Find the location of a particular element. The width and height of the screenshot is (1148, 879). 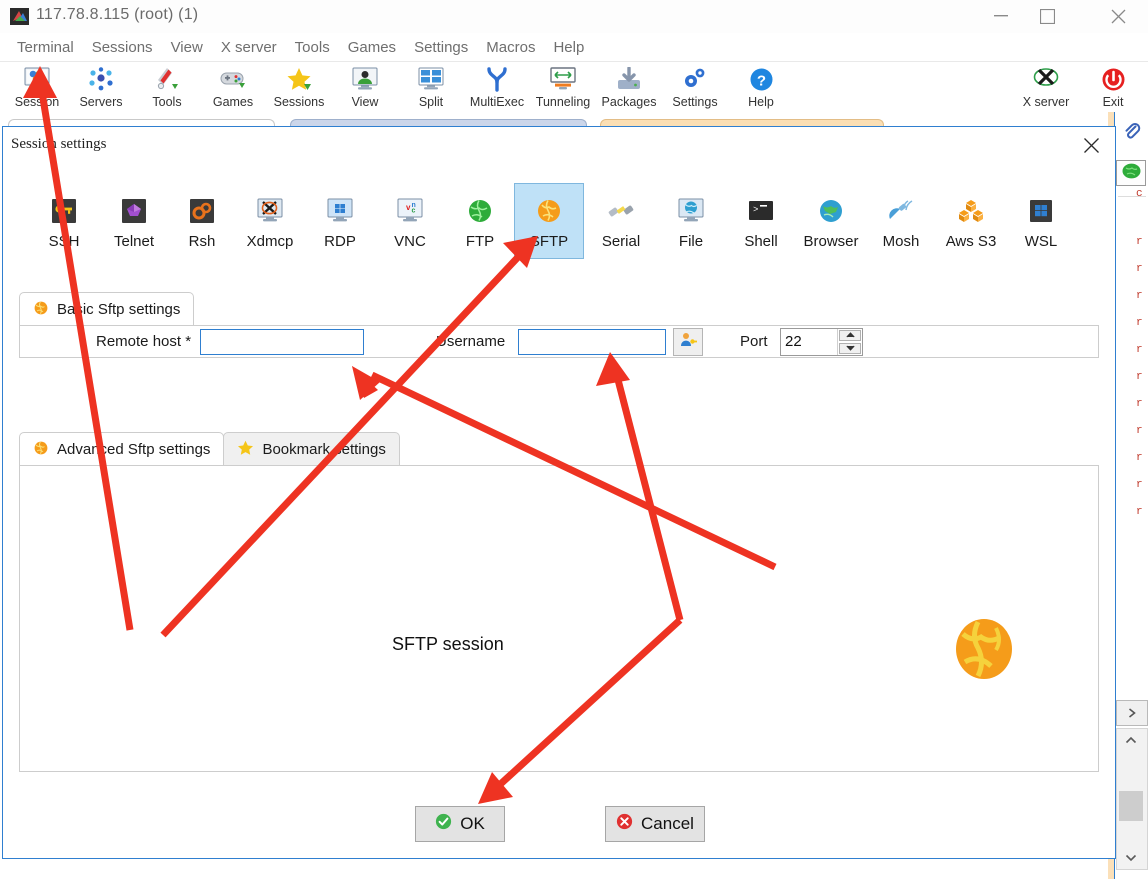

toolbar-label-help: Help is located at coordinates (761, 102).